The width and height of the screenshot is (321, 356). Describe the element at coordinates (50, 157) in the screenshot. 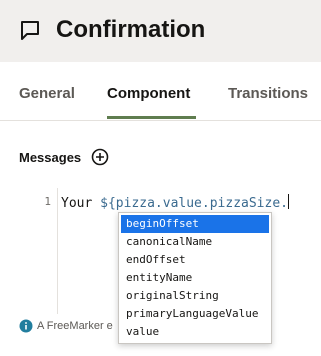

I see `messages-label: Messages` at that location.